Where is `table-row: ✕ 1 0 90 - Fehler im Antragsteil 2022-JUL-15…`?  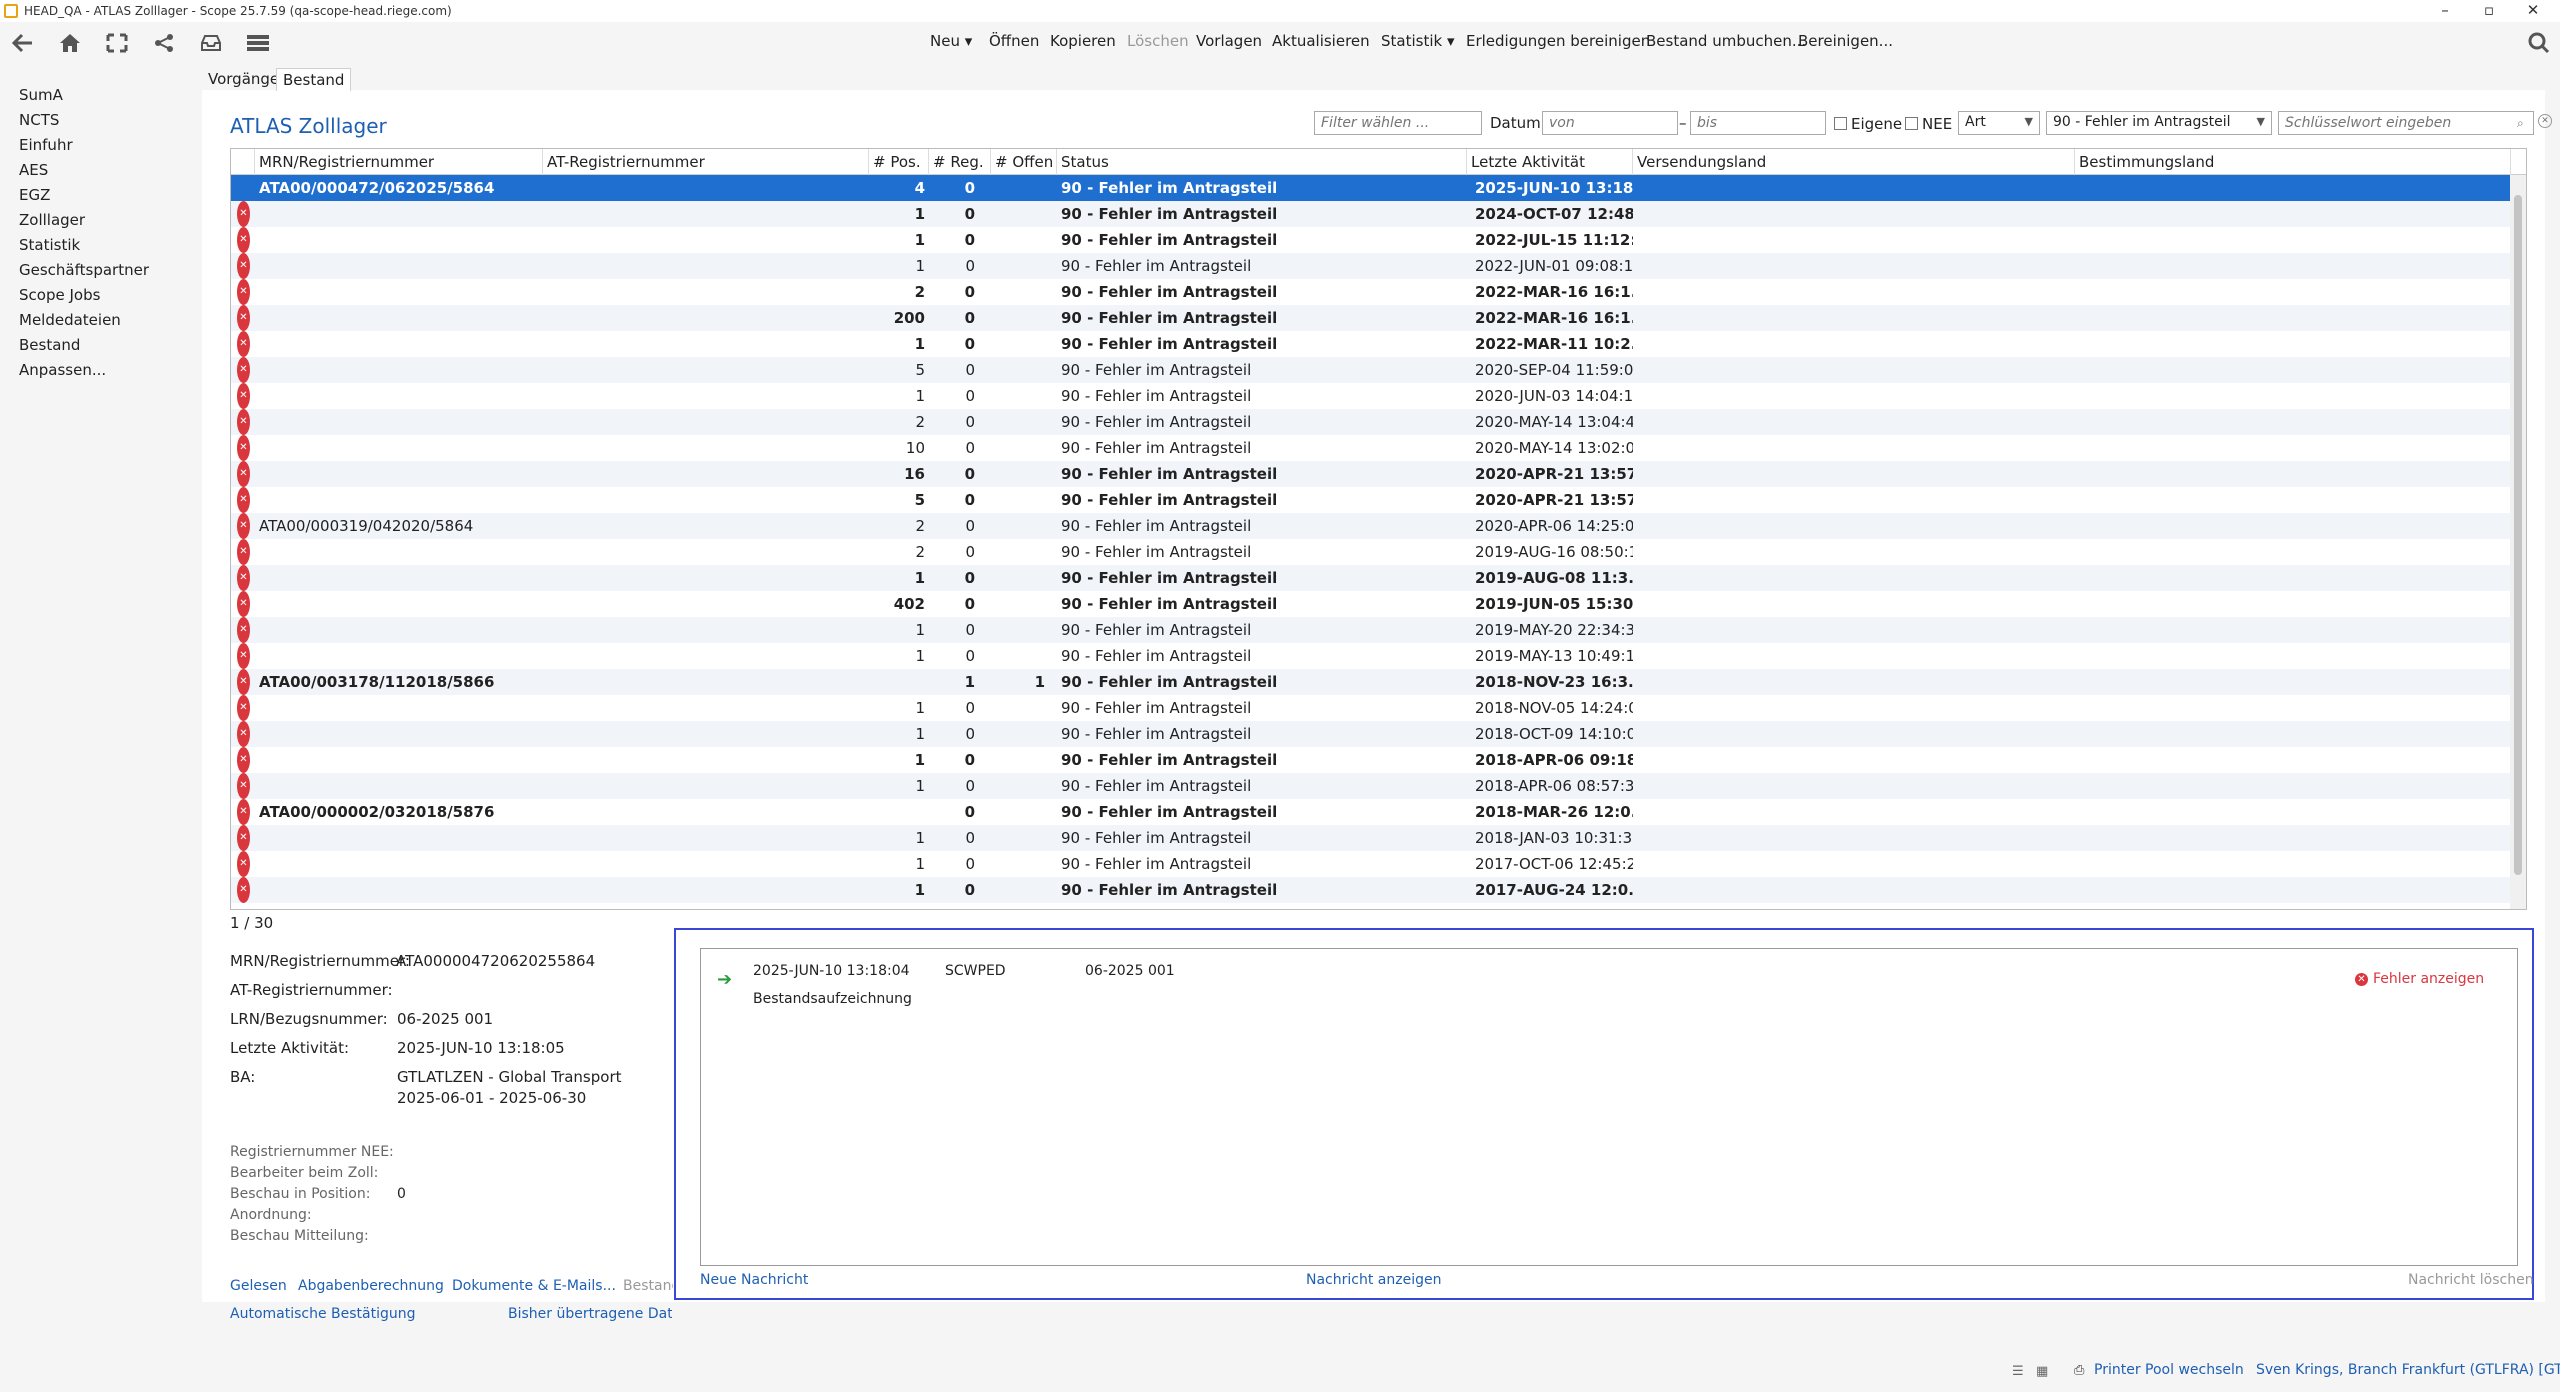 table-row: ✕ 1 0 90 - Fehler im Antragsteil 2022-JUL-15… is located at coordinates (1371, 240).